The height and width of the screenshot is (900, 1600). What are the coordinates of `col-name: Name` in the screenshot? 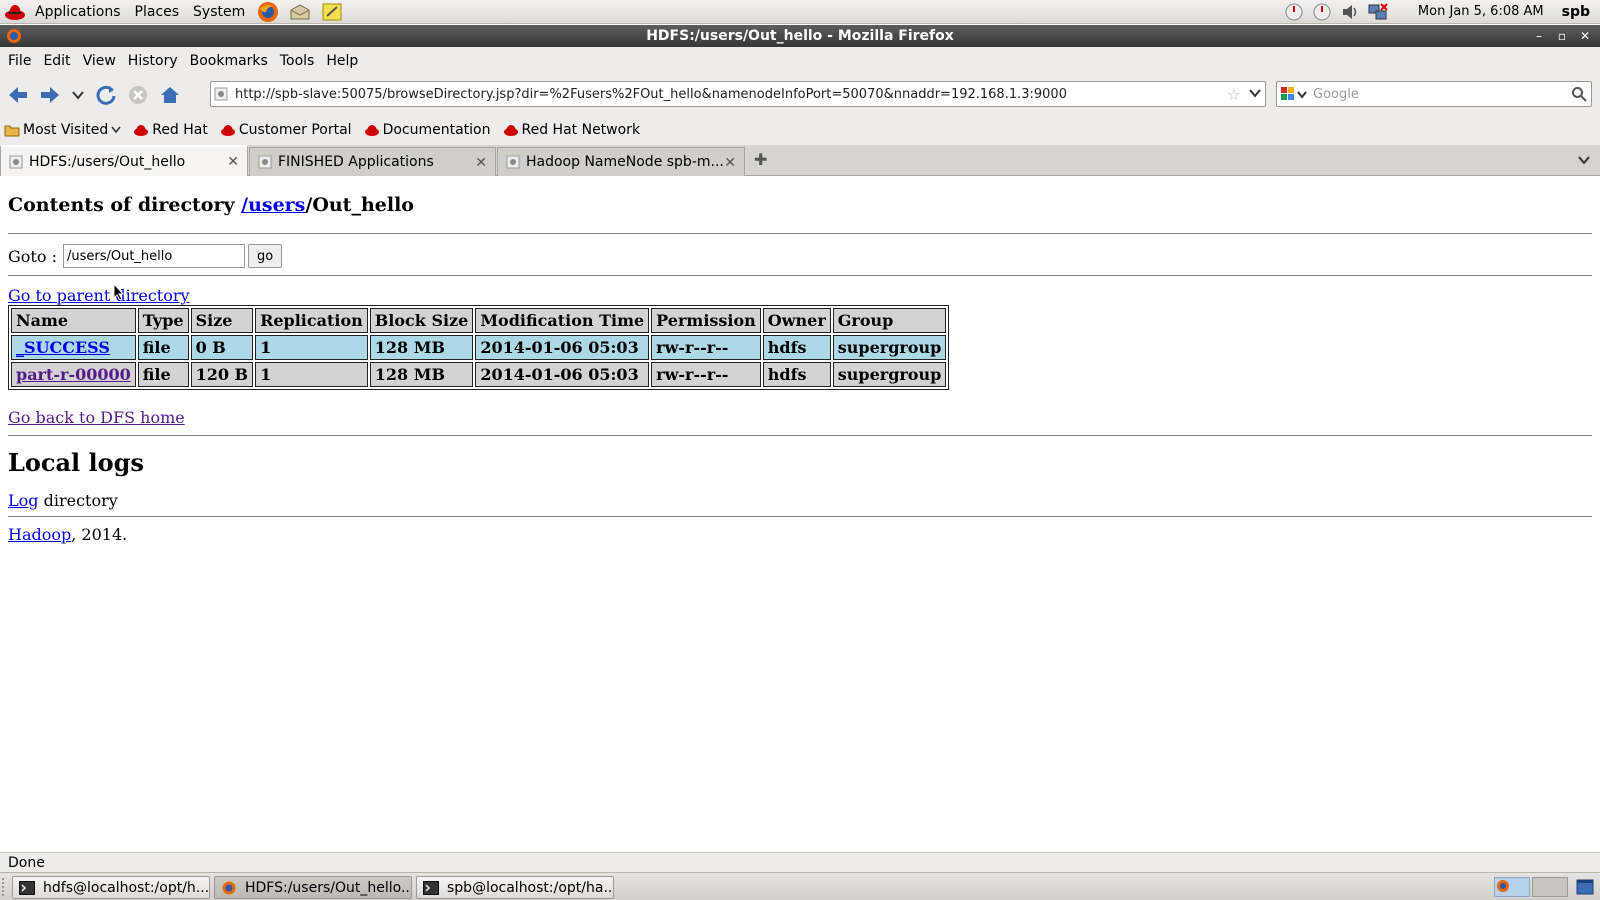 It's located at (73, 320).